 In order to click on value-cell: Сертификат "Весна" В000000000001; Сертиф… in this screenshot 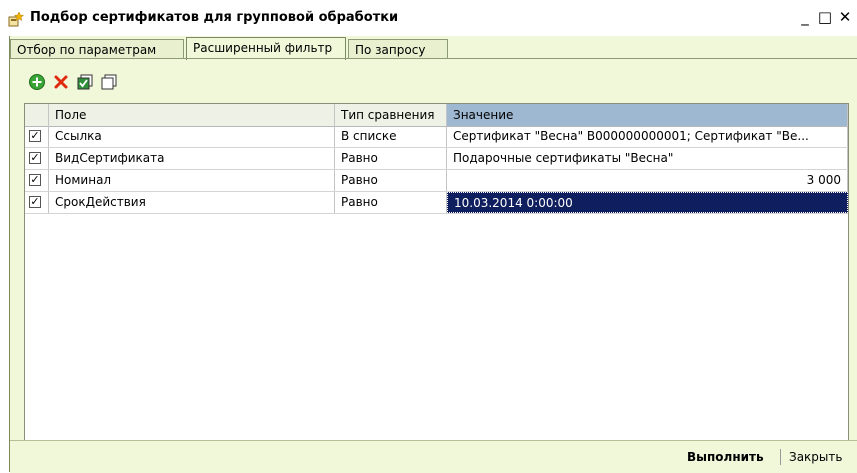, I will do `click(647, 136)`.